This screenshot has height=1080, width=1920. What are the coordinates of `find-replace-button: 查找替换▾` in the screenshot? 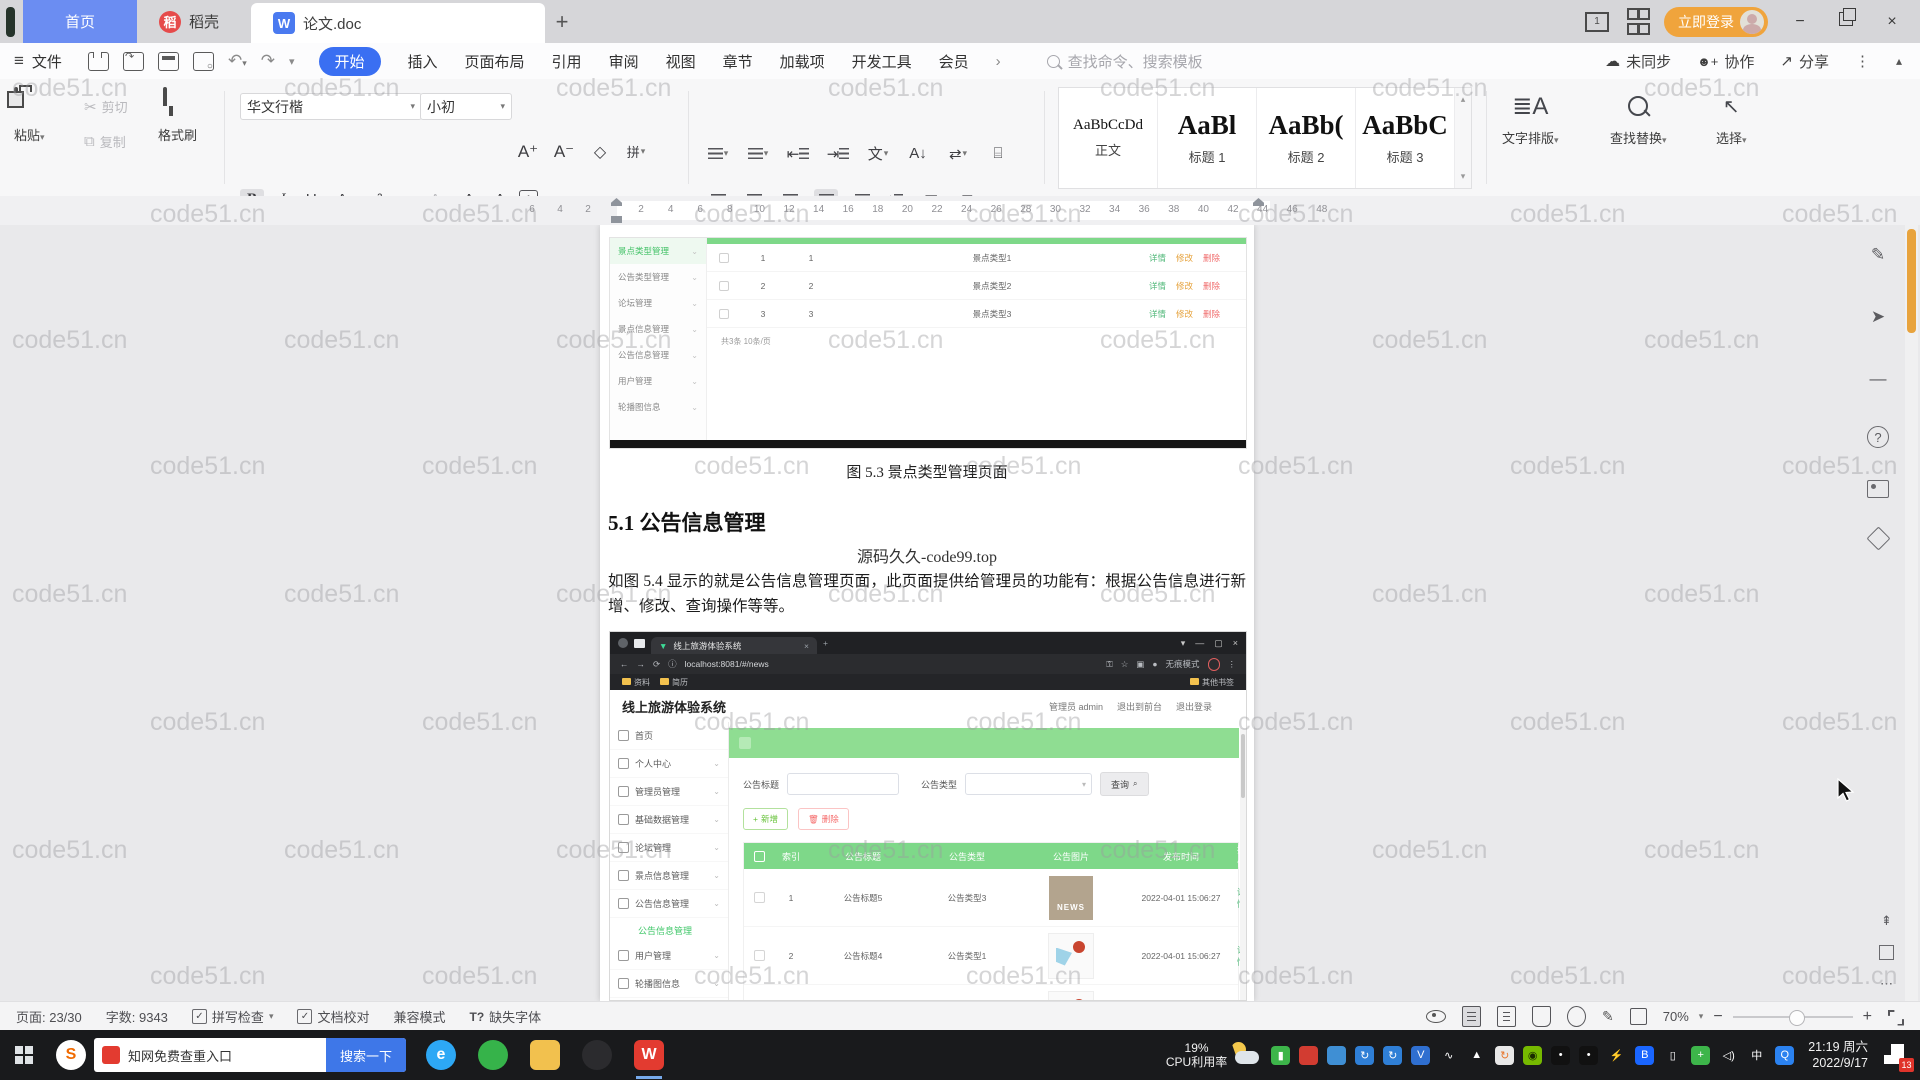 It's located at (1638, 118).